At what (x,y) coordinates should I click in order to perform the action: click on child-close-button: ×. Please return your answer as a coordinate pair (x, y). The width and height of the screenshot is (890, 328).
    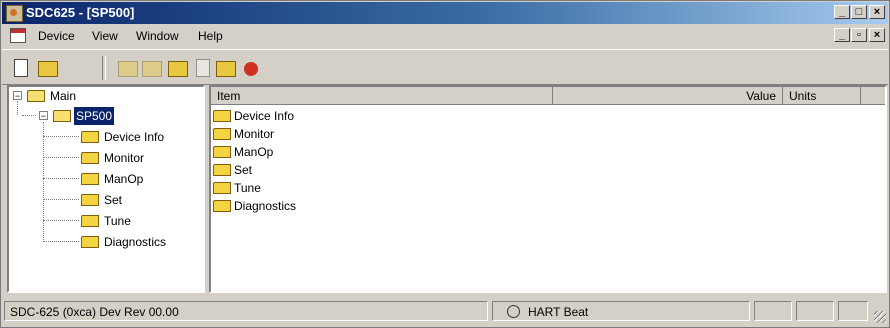
    Looking at the image, I should click on (877, 35).